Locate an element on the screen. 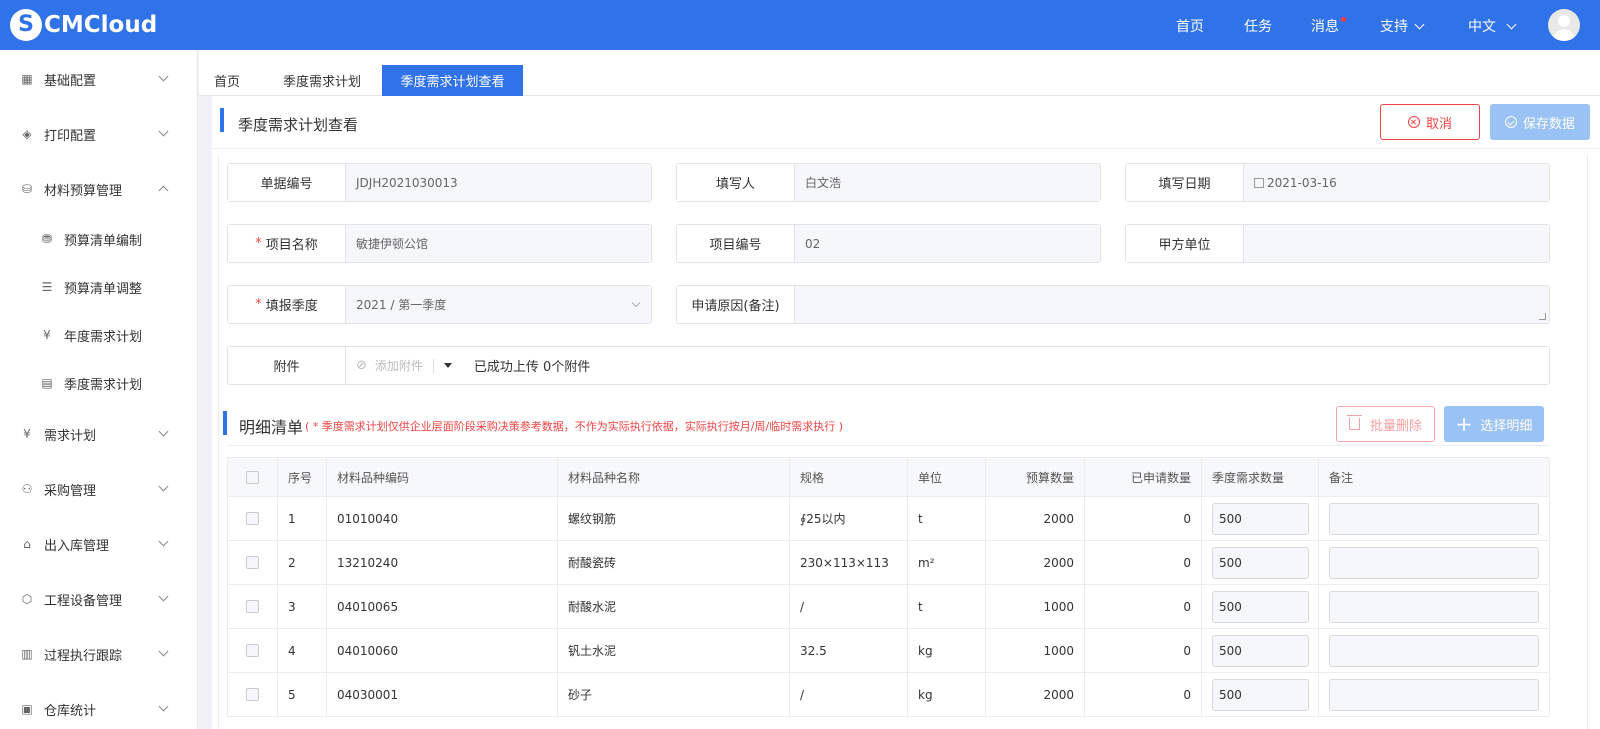  avatar is located at coordinates (1564, 25).